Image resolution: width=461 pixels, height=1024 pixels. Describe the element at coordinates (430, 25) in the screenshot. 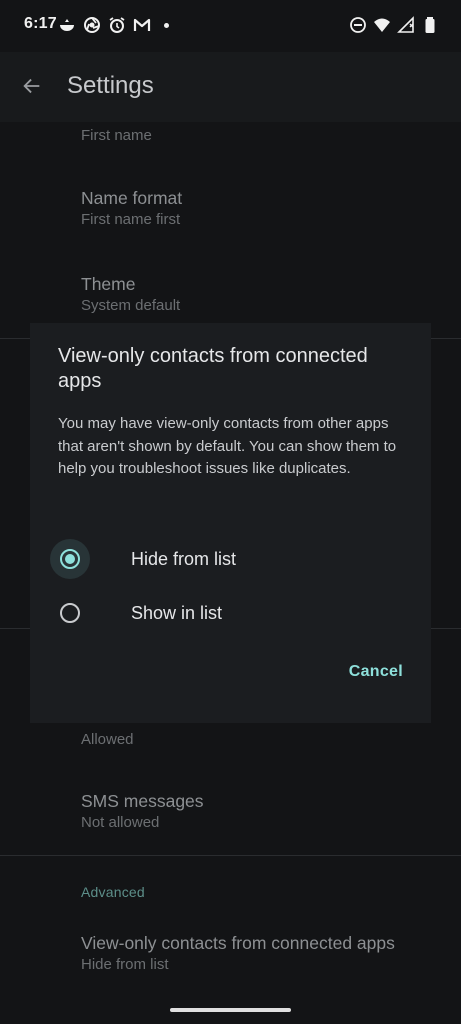

I see `battery-icon` at that location.